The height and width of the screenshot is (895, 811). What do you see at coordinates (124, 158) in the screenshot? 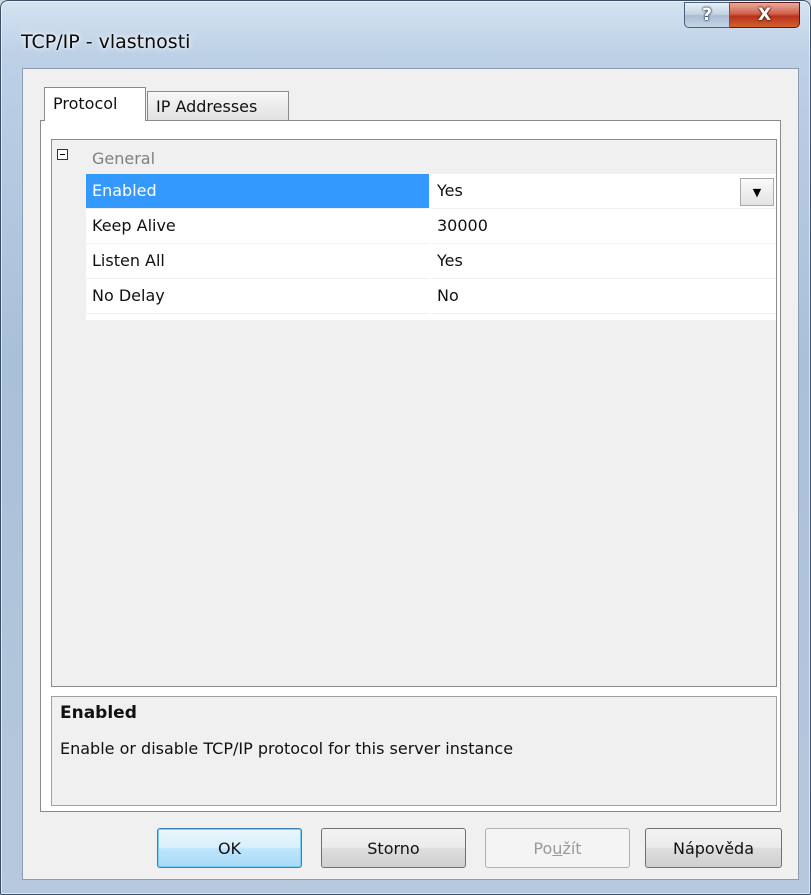
I see `category-label: General` at bounding box center [124, 158].